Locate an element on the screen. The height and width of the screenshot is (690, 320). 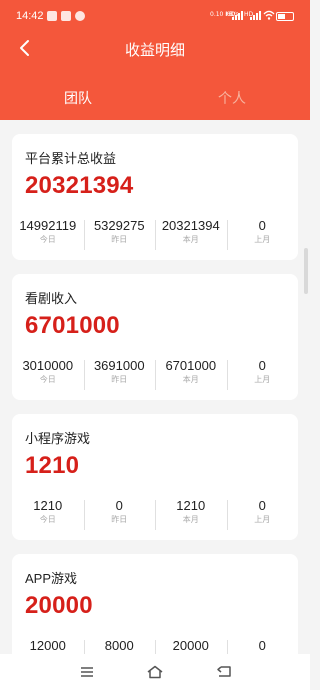
scrollbar is located at coordinates (306, 271).